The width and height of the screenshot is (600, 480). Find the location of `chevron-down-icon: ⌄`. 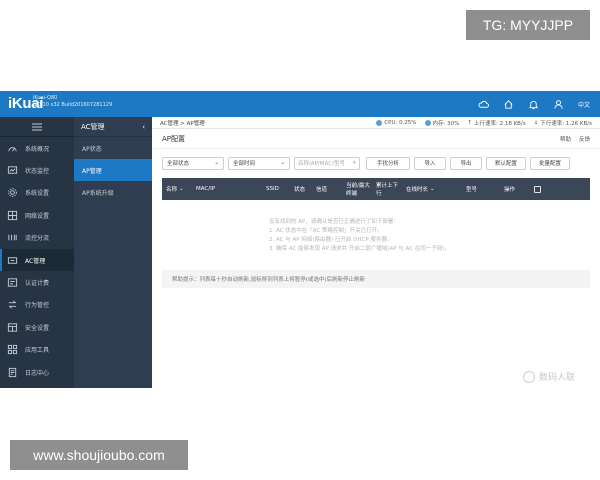

chevron-down-icon: ⌄ is located at coordinates (216, 163).